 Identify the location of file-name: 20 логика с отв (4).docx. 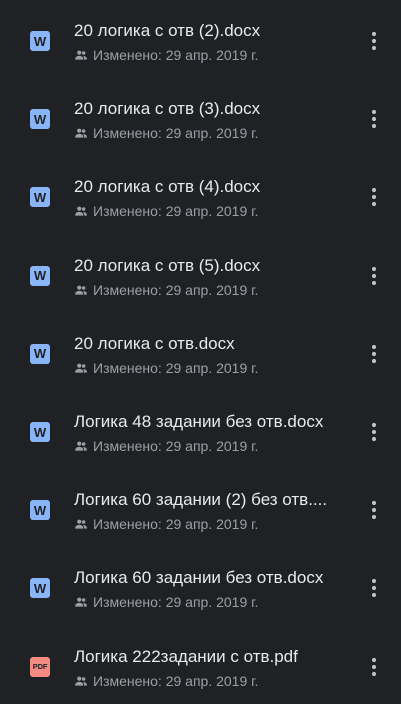
(167, 187).